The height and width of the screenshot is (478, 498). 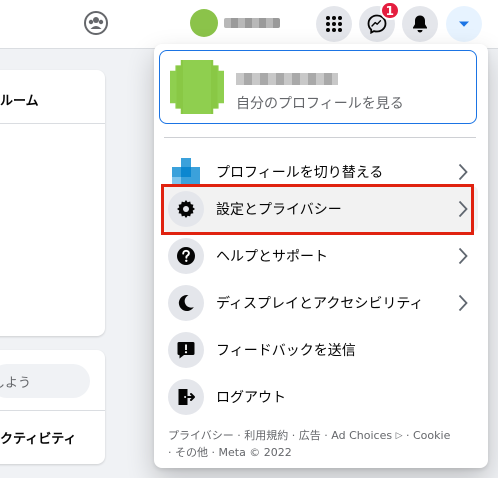 I want to click on menu-item-display-accessibility: ディスプレイとアクセシビリティ, so click(x=320, y=303).